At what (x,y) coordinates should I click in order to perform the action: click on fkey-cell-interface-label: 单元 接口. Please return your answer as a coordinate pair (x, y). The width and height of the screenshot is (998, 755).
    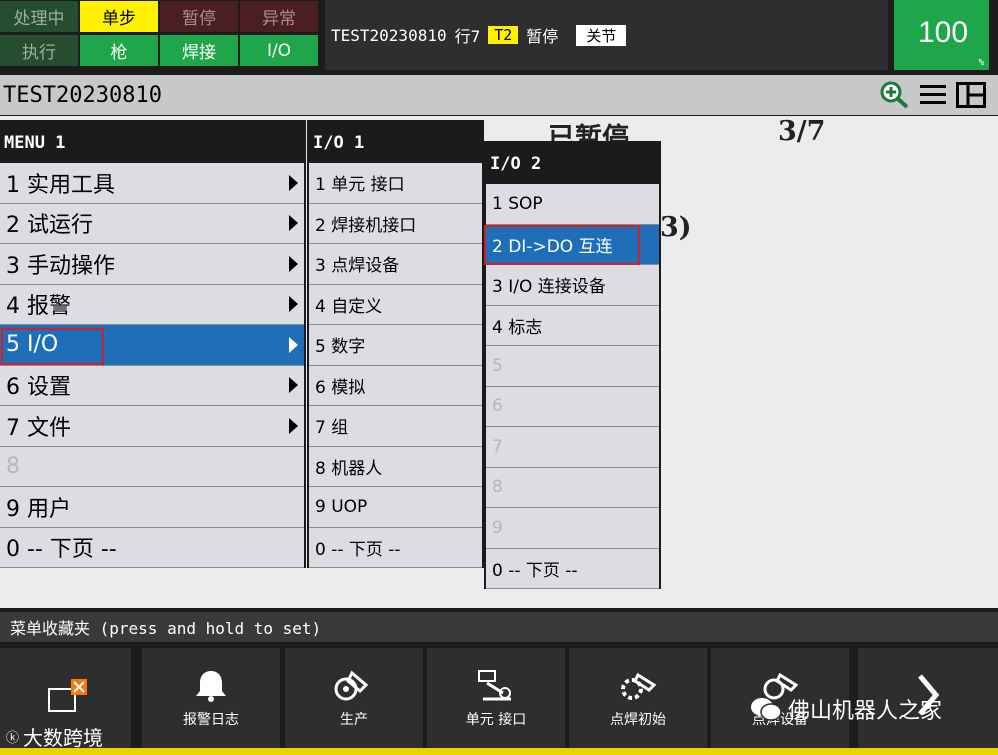
    Looking at the image, I should click on (496, 720).